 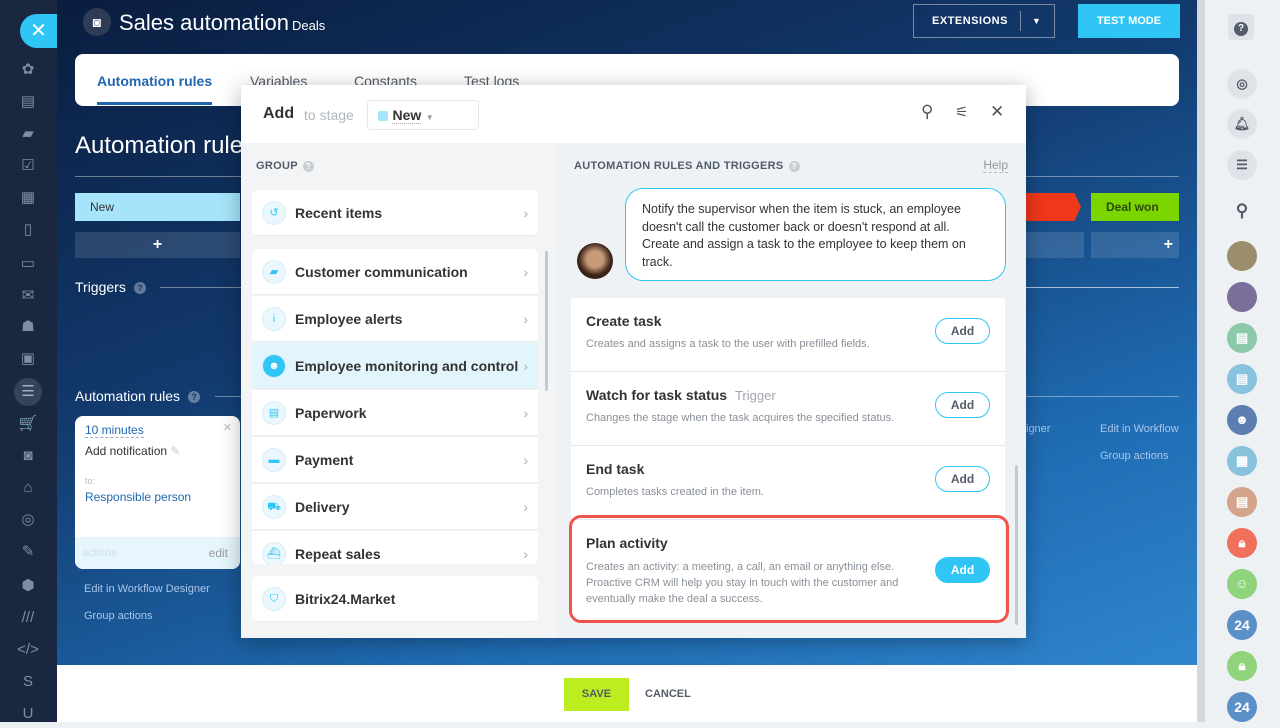 I want to click on help-link: Help, so click(x=995, y=165).